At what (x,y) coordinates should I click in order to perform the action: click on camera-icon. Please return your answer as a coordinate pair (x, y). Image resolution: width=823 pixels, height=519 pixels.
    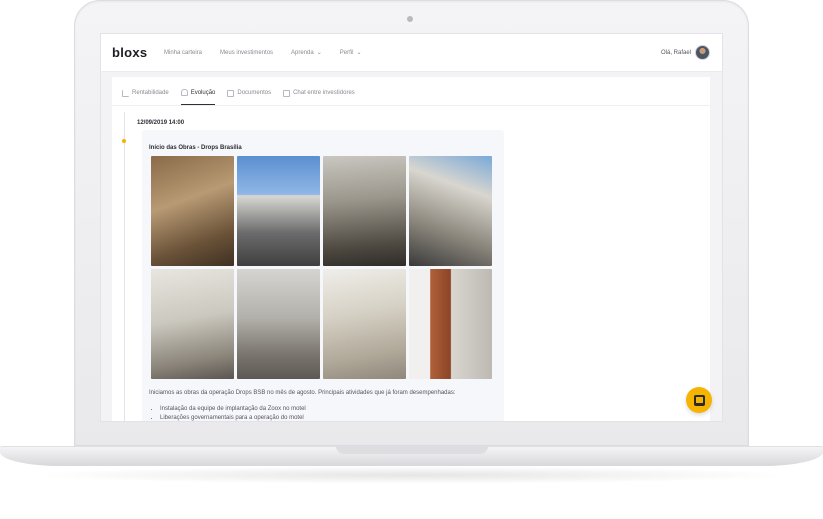
    Looking at the image, I should click on (410, 19).